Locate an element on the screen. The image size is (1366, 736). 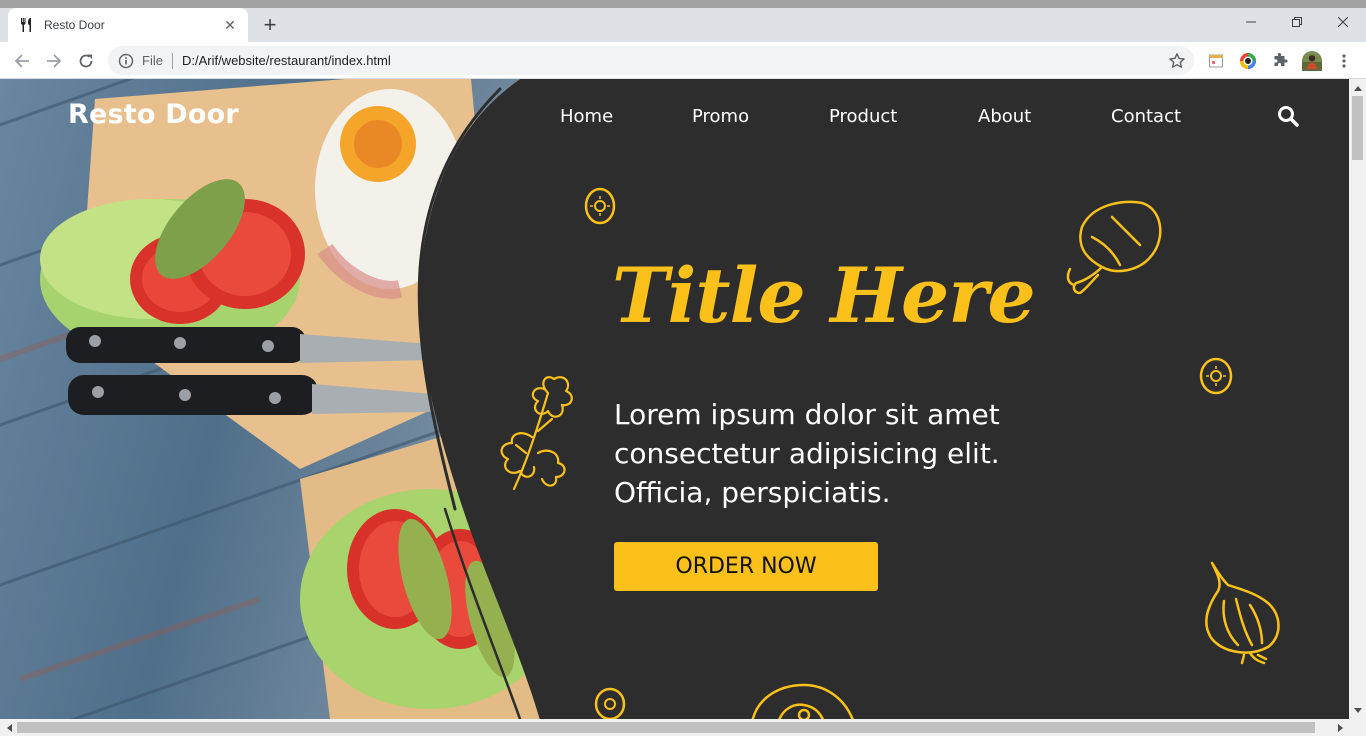
url-text: D:/Arif/website/restaurant/index.html is located at coordinates (675, 60).